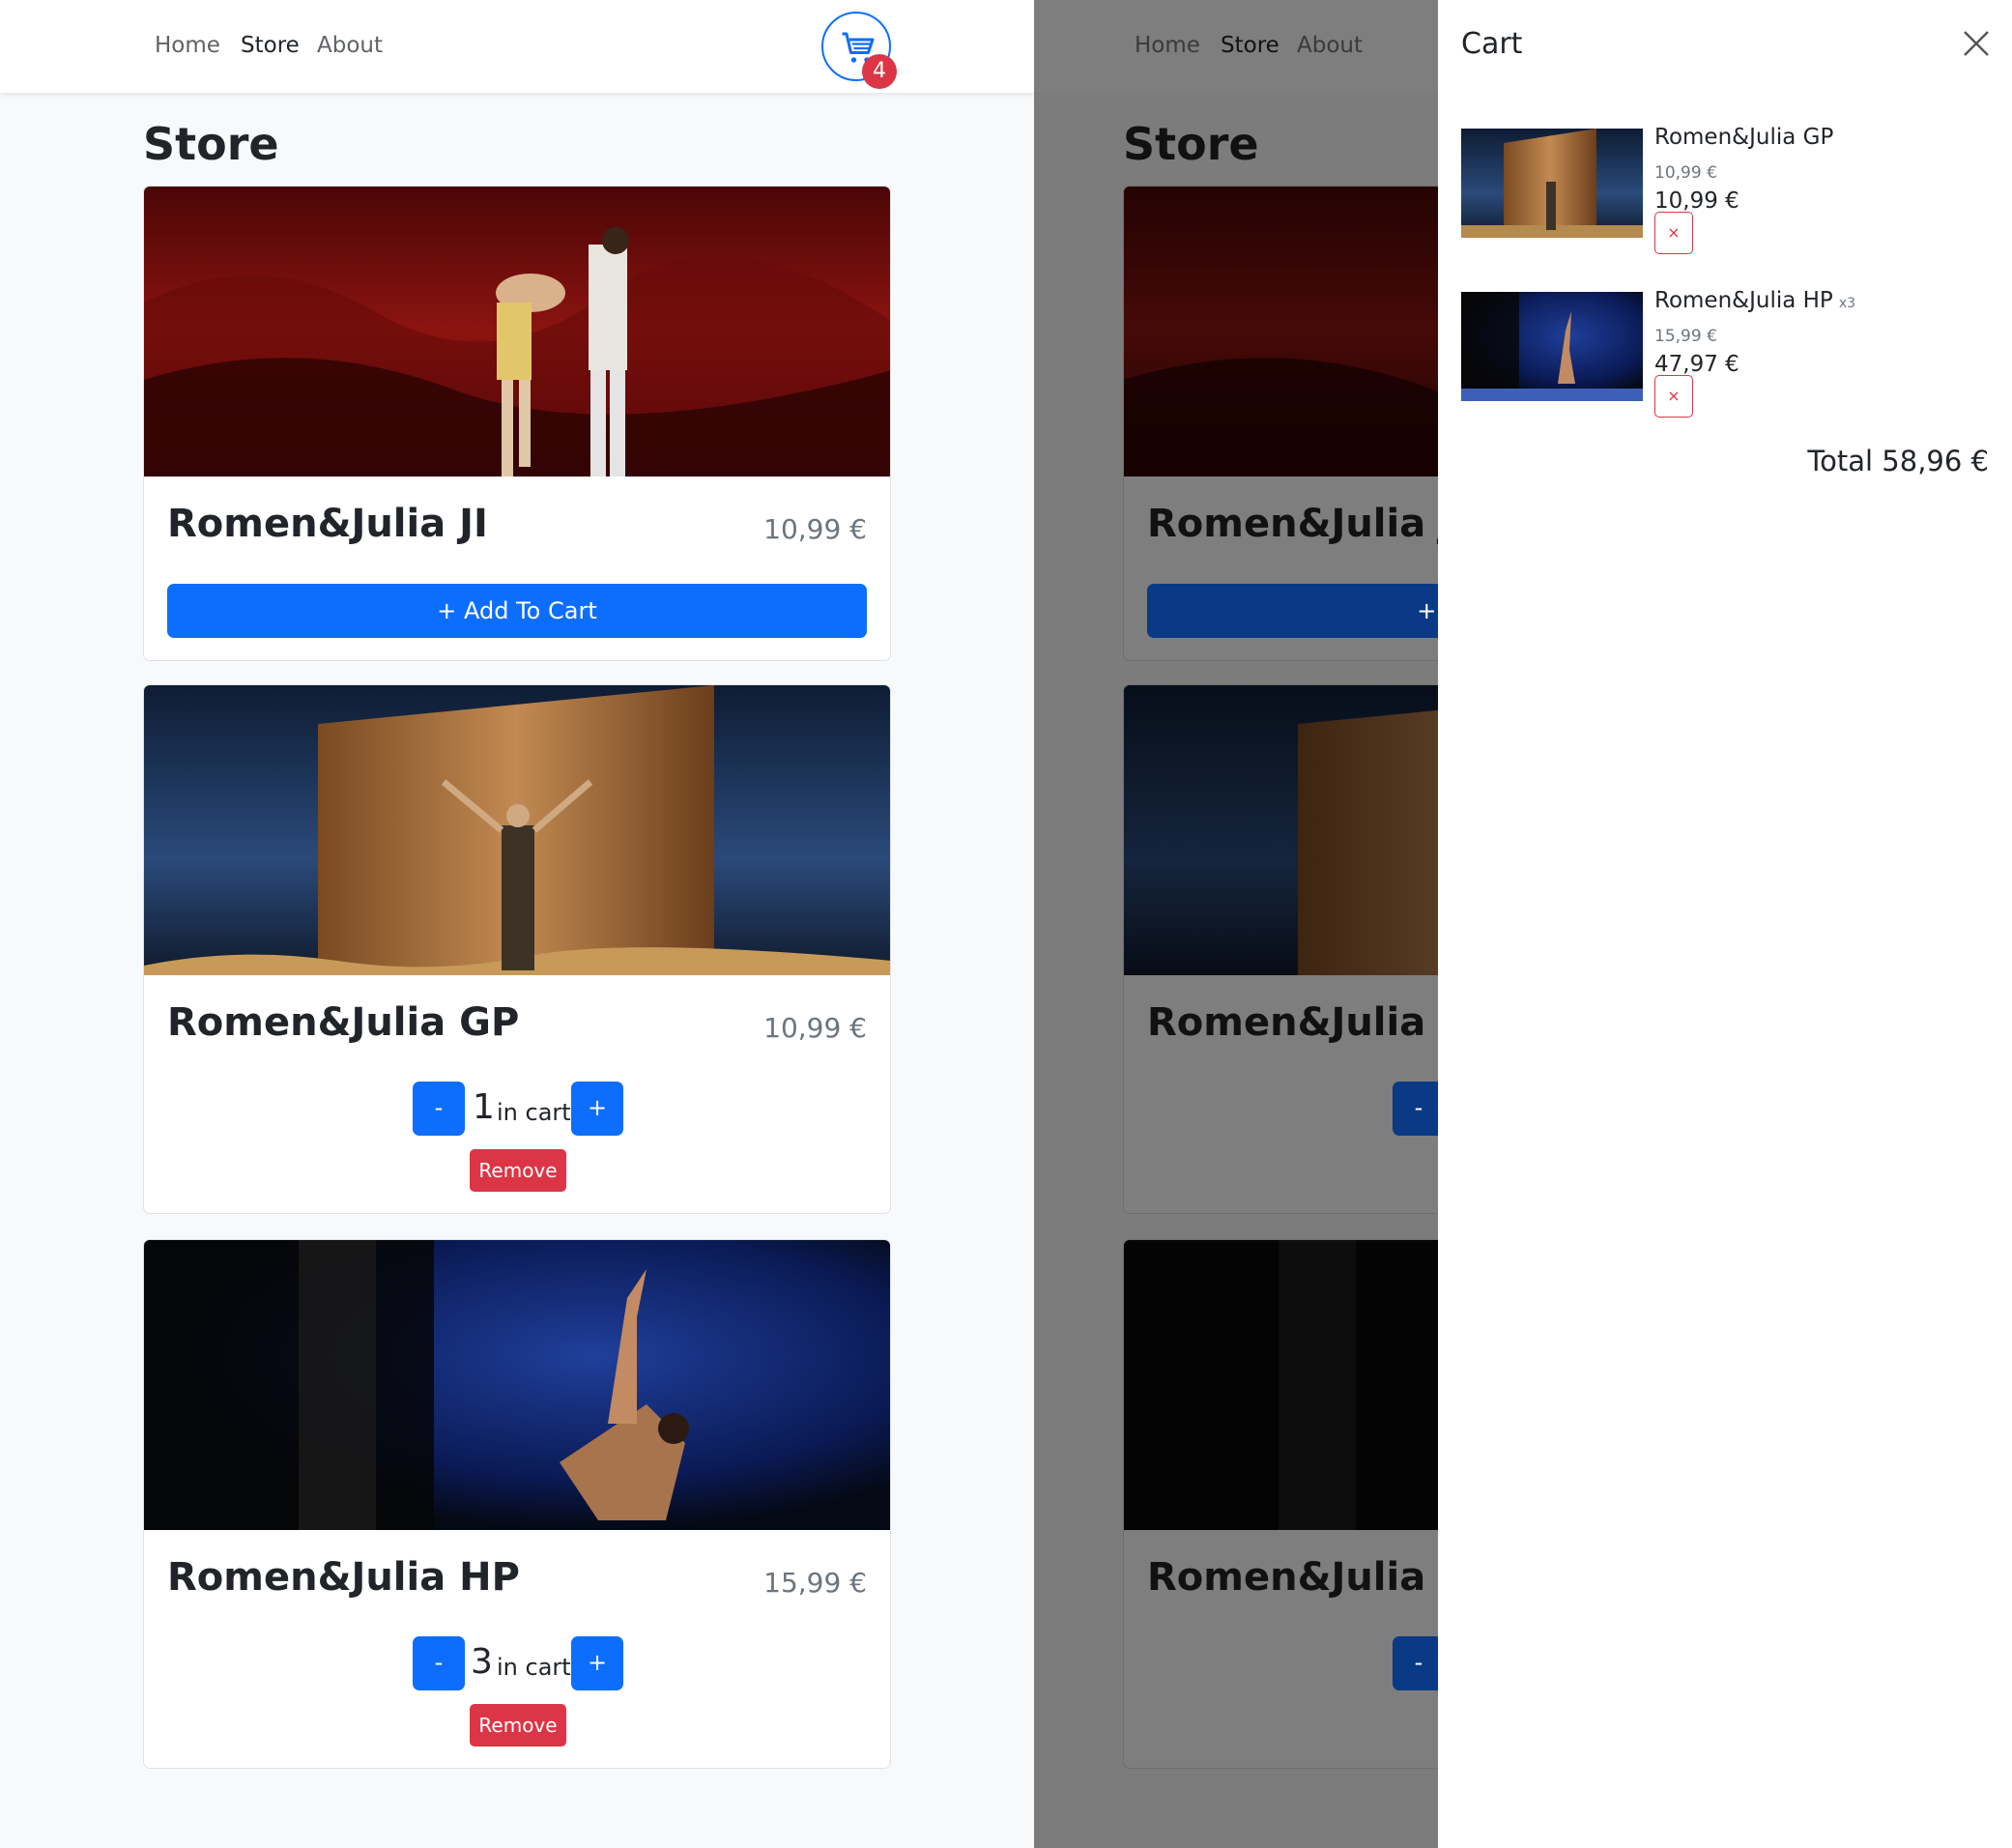 This screenshot has width=2012, height=1848. I want to click on quantity-controls: - 3 in cart +, so click(517, 1663).